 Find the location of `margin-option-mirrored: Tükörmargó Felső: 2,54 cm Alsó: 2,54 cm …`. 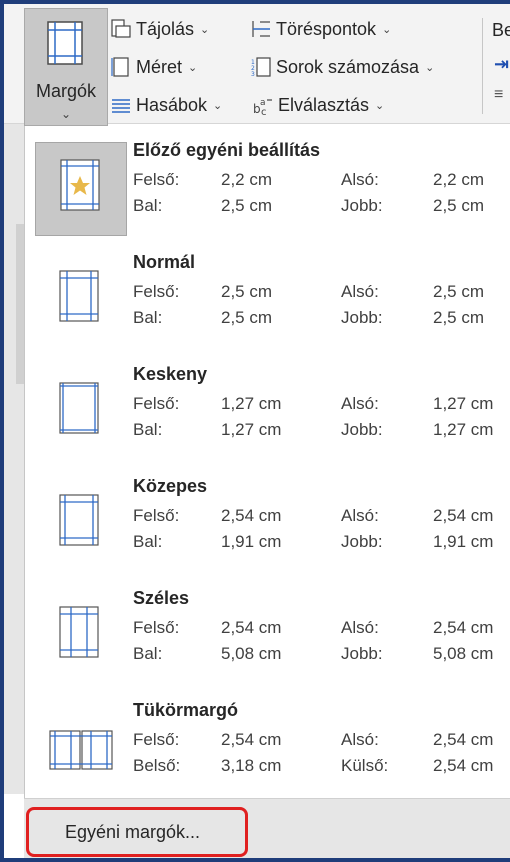

margin-option-mirrored: Tükörmargó Felső: 2,54 cm Alsó: 2,54 cm … is located at coordinates (267, 748).